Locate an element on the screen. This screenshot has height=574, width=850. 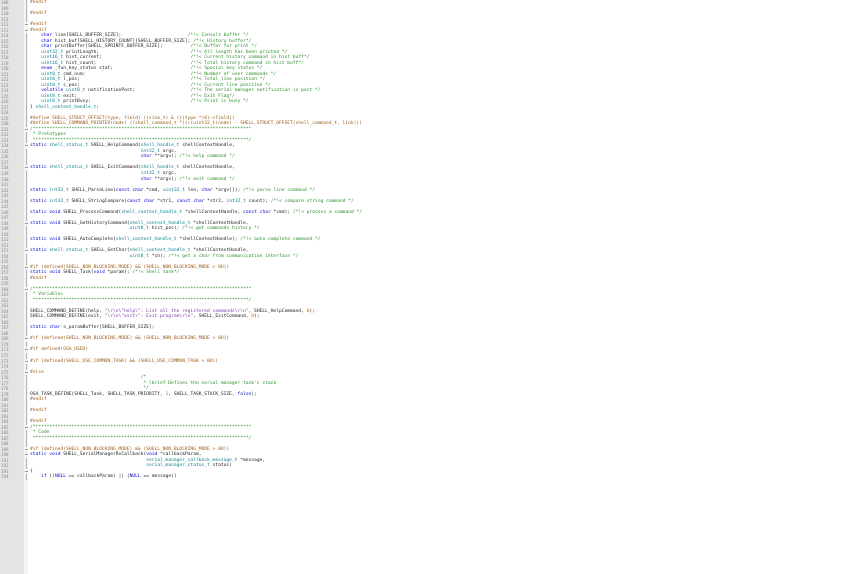
line-number: 194 is located at coordinates (5, 477).